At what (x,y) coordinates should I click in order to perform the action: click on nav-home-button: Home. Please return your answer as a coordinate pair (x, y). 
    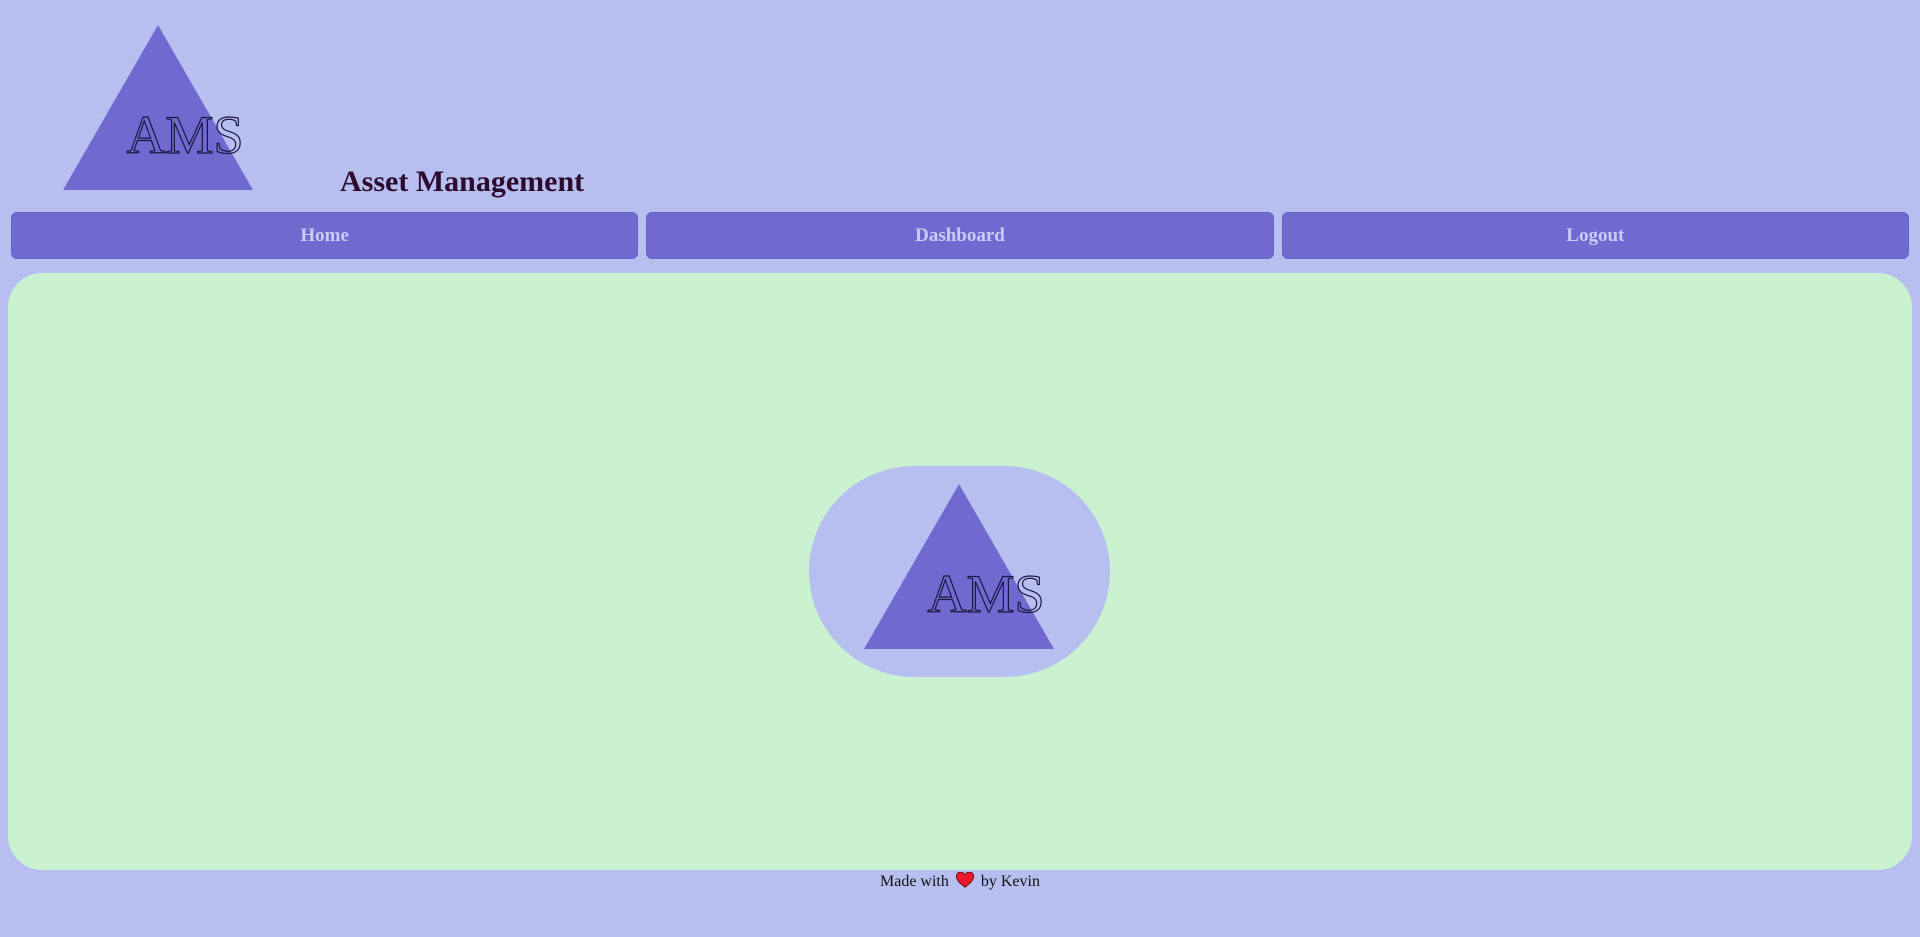
    Looking at the image, I should click on (325, 235).